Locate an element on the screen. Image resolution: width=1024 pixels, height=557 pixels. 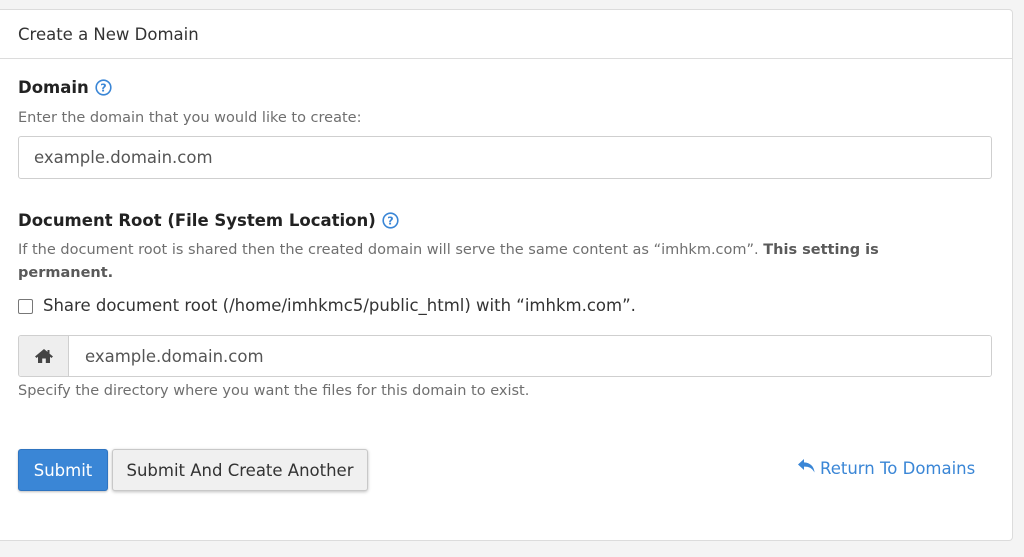
docroot-label: Document Root (File System Location) ? is located at coordinates (208, 220).